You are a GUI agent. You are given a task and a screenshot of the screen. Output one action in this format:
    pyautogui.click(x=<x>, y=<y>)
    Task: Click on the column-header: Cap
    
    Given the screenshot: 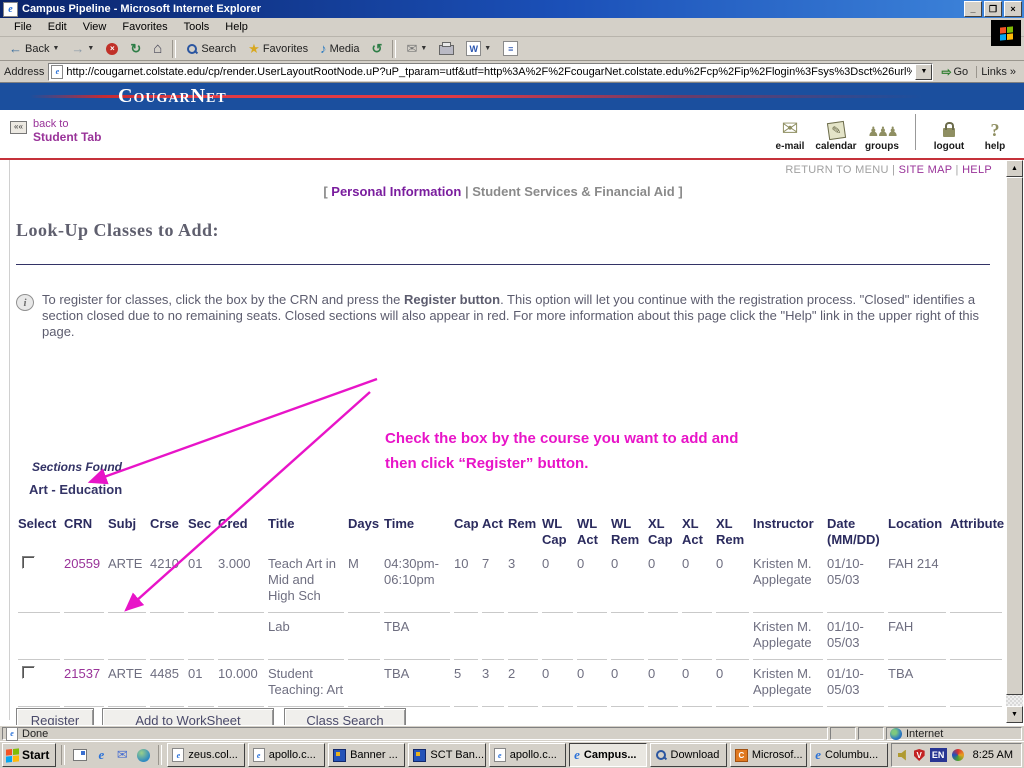 What is the action you would take?
    pyautogui.click(x=466, y=523)
    